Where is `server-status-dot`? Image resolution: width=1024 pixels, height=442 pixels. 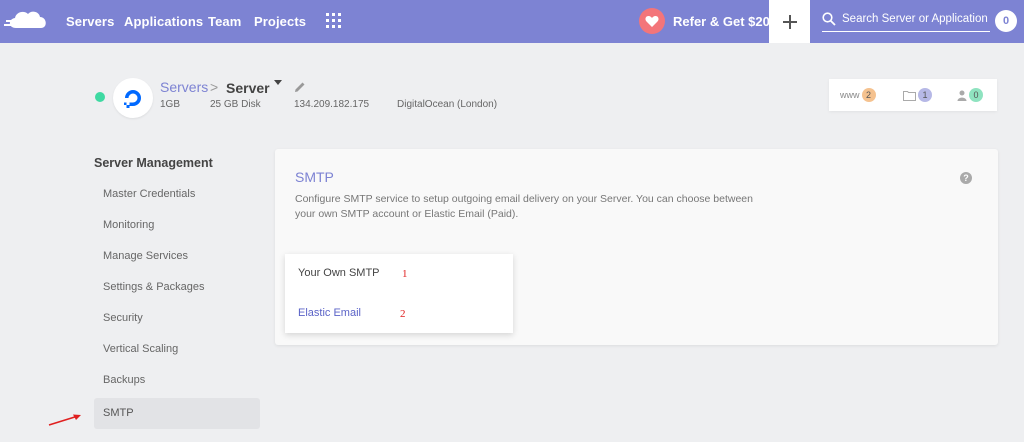 server-status-dot is located at coordinates (100, 97).